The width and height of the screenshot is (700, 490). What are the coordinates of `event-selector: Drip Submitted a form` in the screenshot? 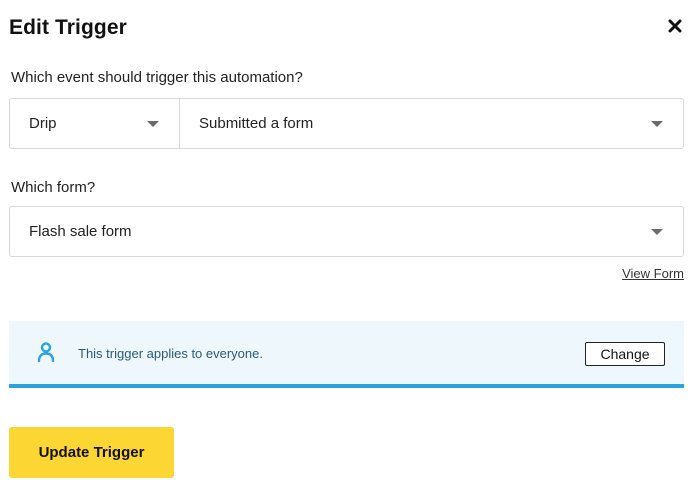 It's located at (346, 123).